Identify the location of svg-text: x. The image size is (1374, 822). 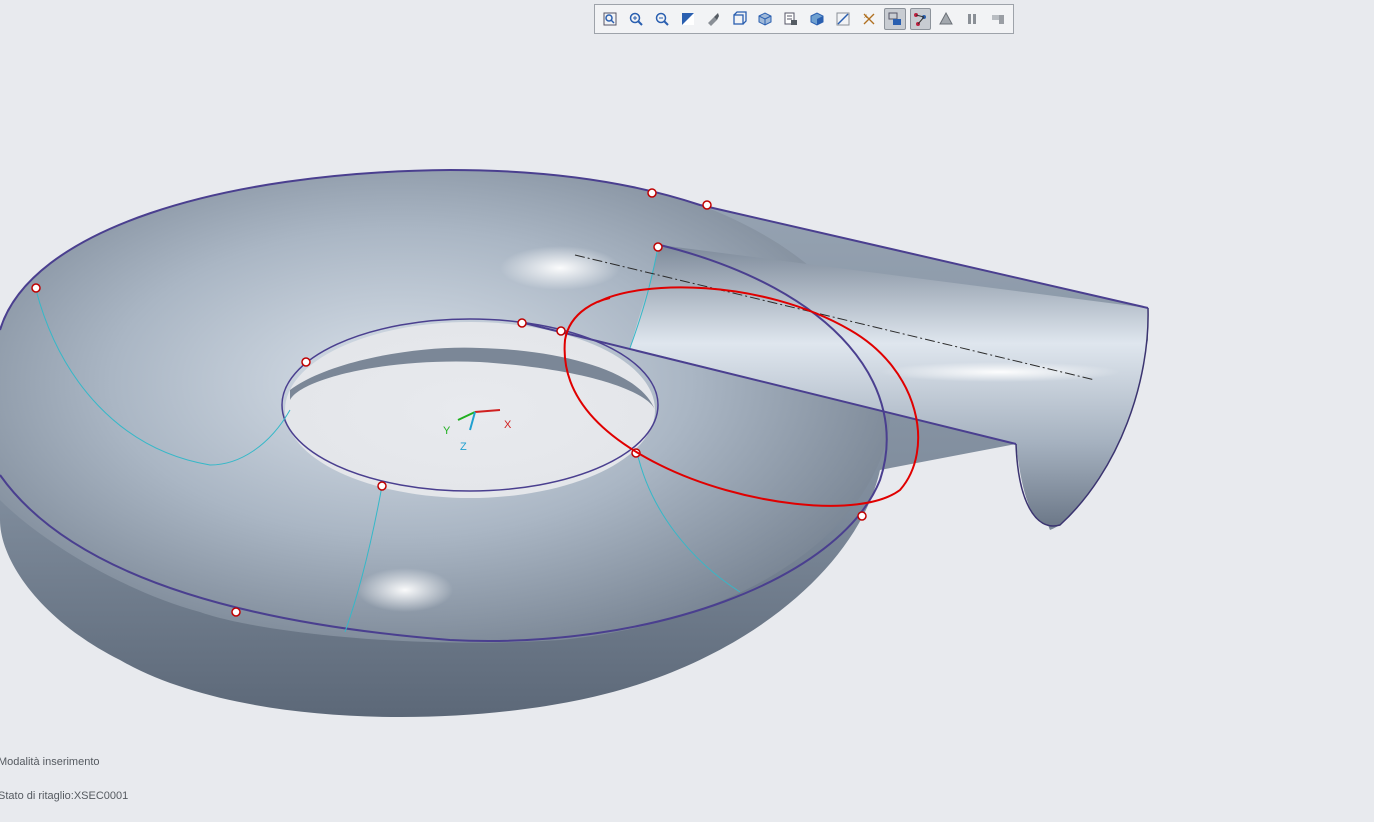
(865, 17).